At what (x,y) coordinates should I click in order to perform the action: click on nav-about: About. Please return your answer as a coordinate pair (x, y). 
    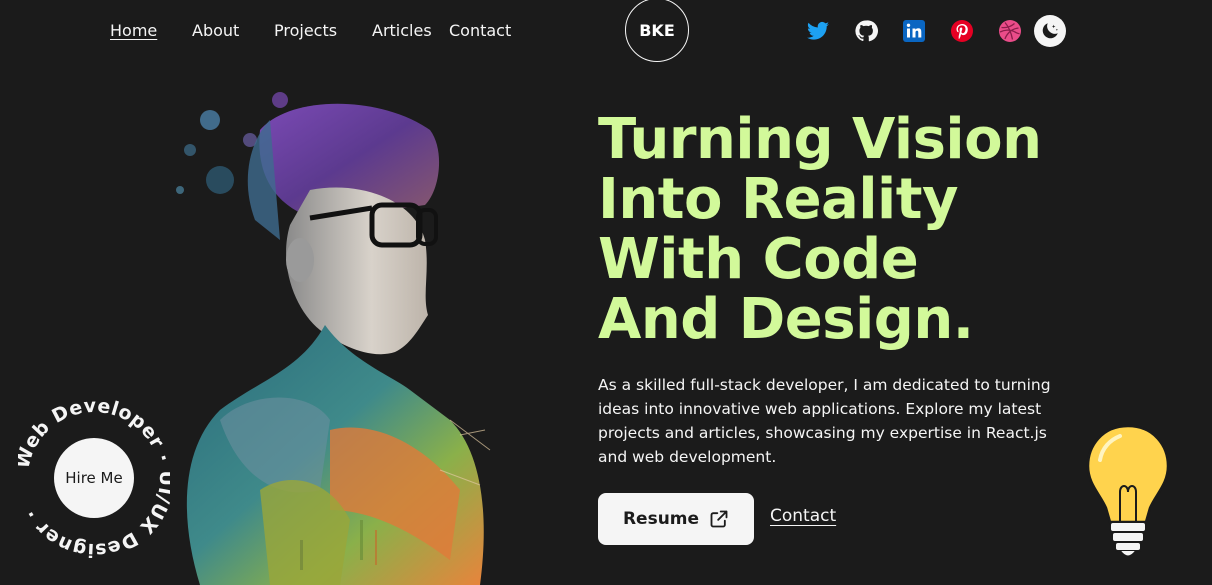
    Looking at the image, I should click on (215, 31).